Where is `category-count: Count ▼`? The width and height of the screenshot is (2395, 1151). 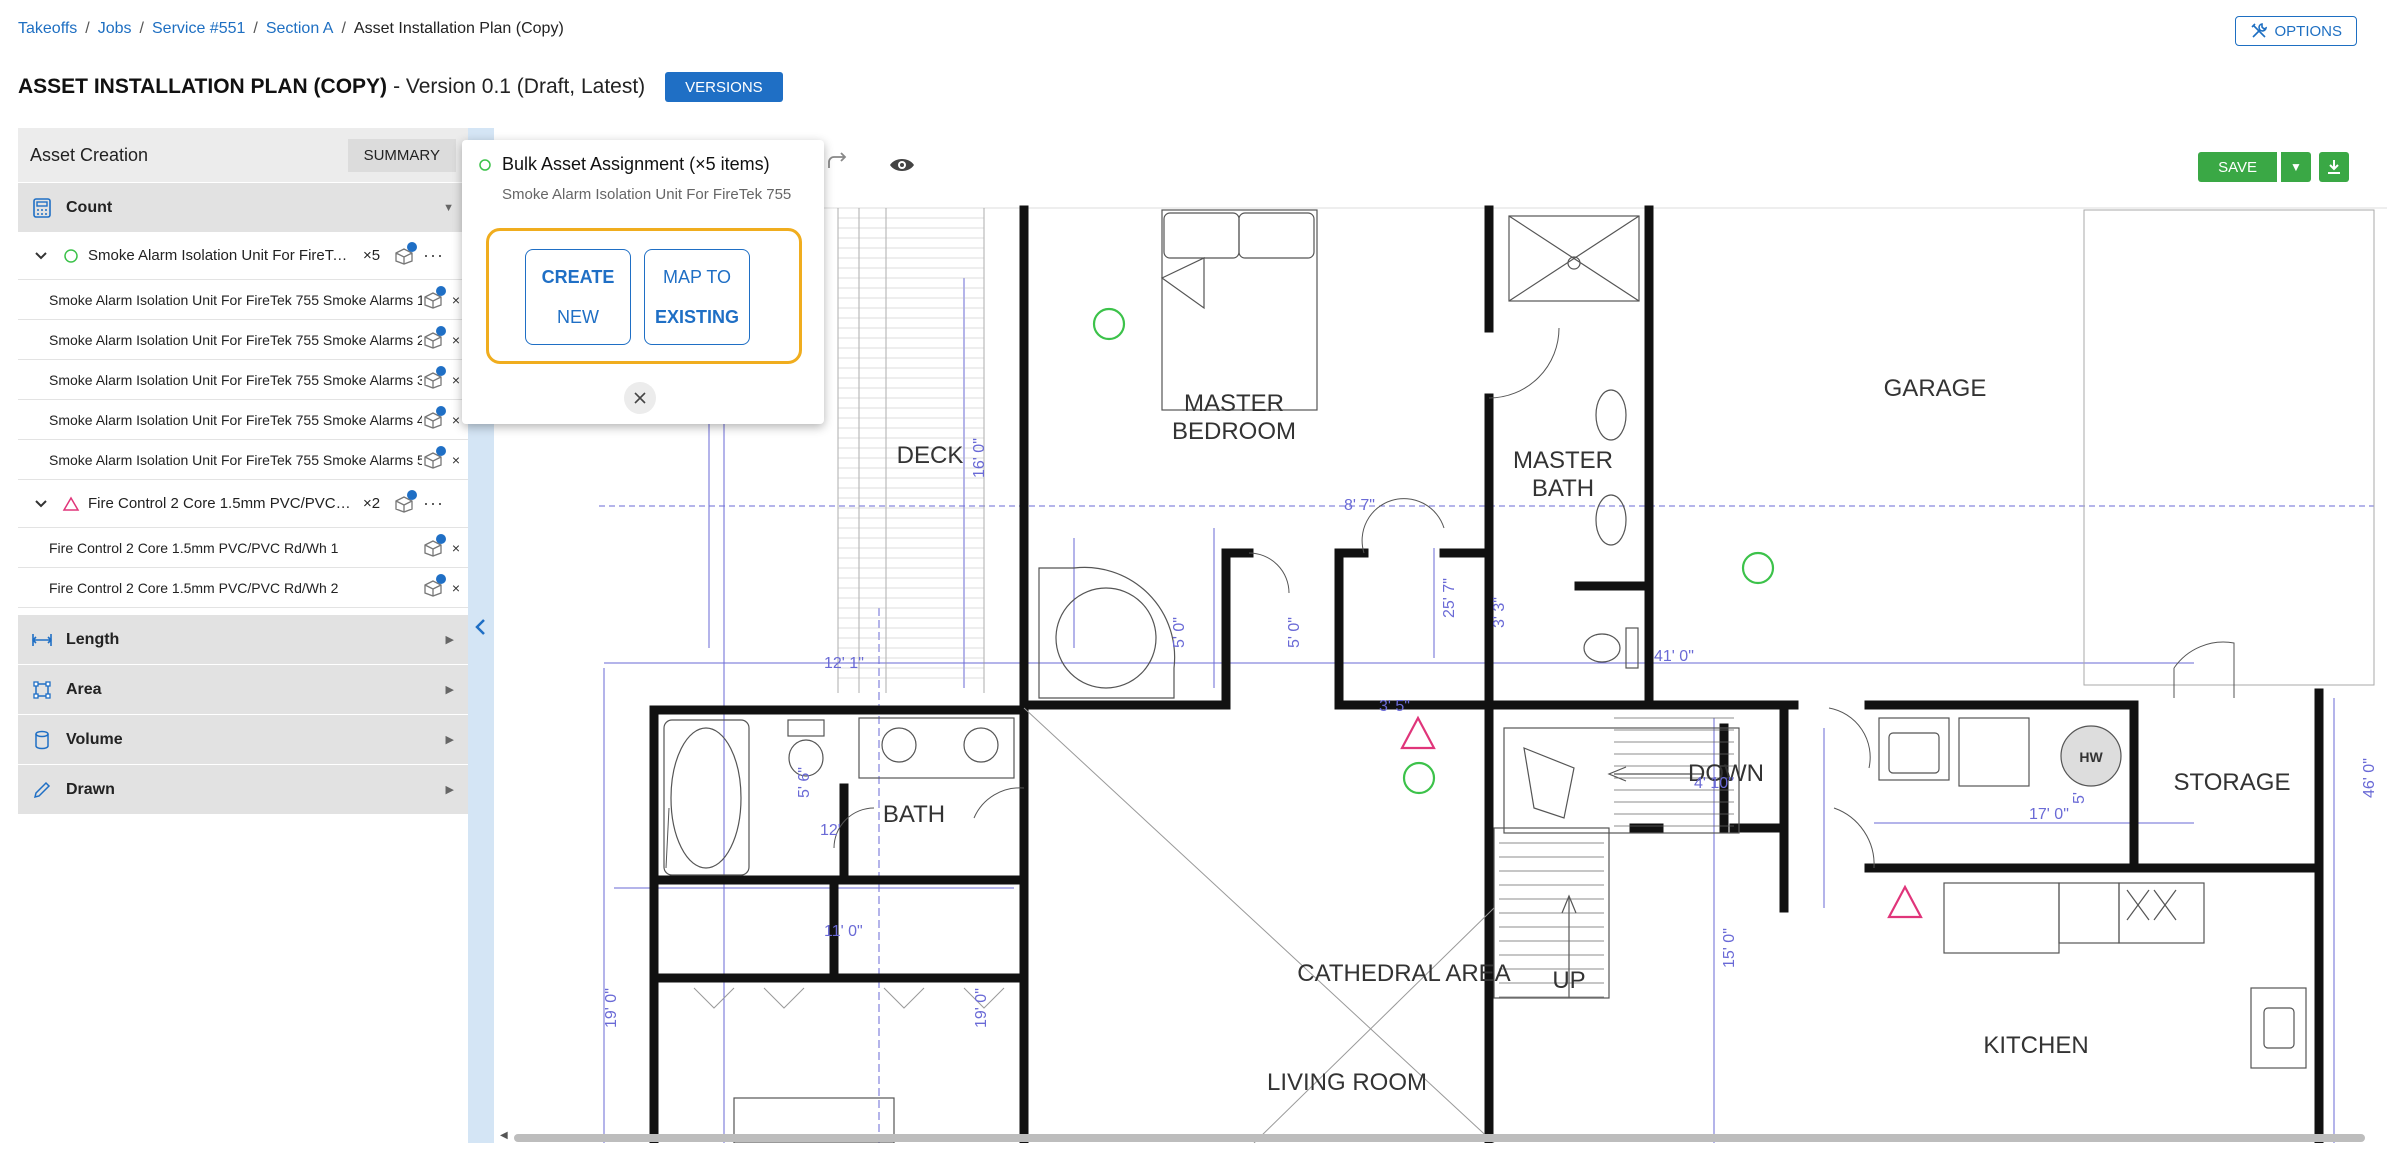 category-count: Count ▼ is located at coordinates (243, 207).